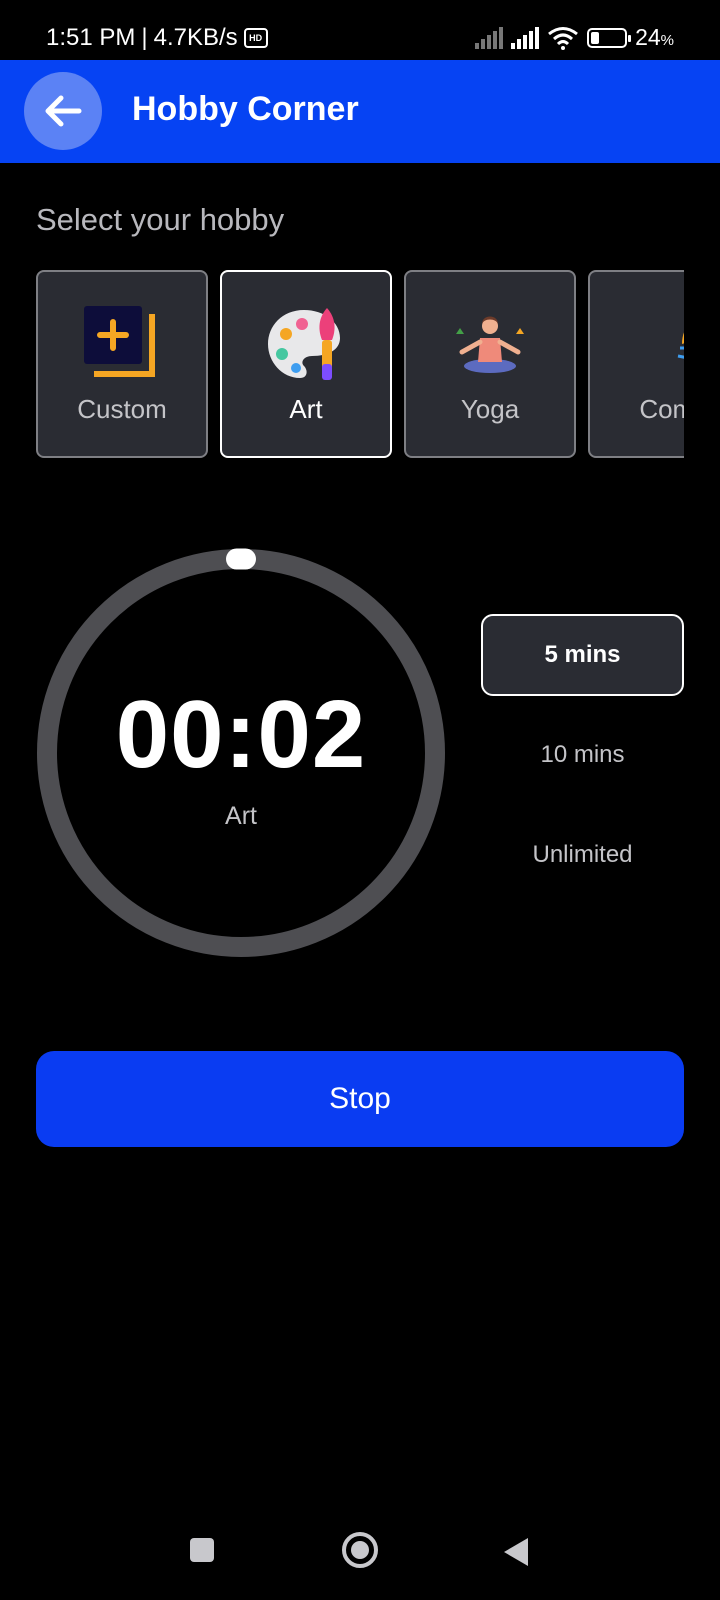 Image resolution: width=720 pixels, height=1600 pixels. What do you see at coordinates (360, 1550) in the screenshot?
I see `home-icon` at bounding box center [360, 1550].